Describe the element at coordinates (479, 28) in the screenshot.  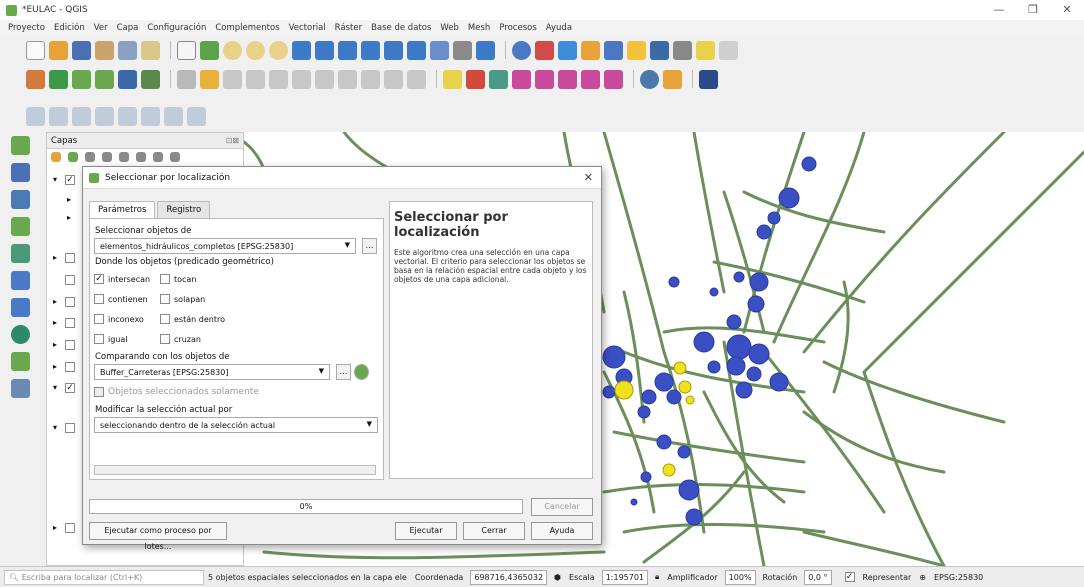
I see `menu-mesh: Mesh` at that location.